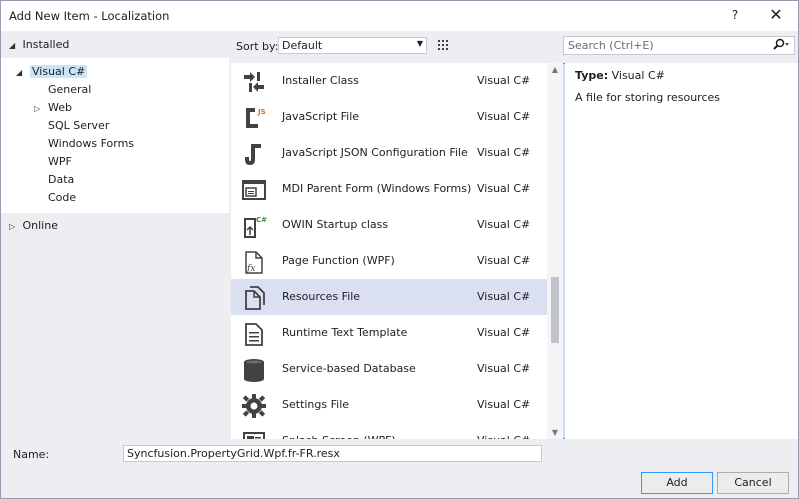 The width and height of the screenshot is (799, 499). I want to click on template-list-scrollbar: ▲ ▼, so click(555, 251).